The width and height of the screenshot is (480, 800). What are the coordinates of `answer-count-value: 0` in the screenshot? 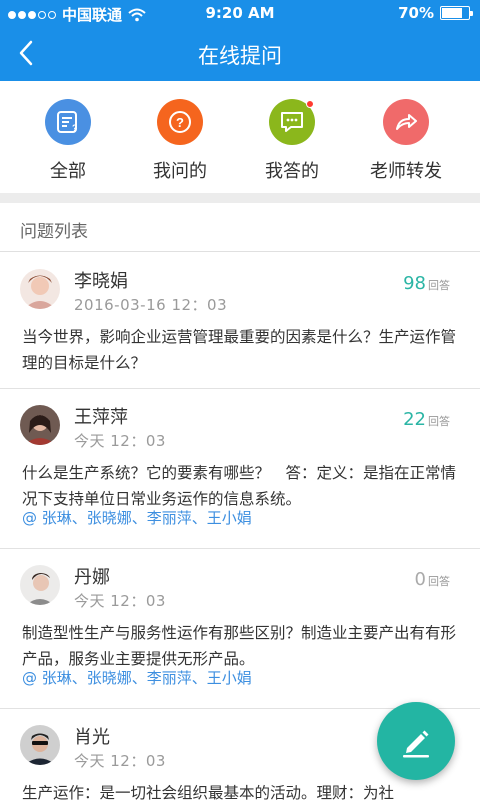 It's located at (420, 579).